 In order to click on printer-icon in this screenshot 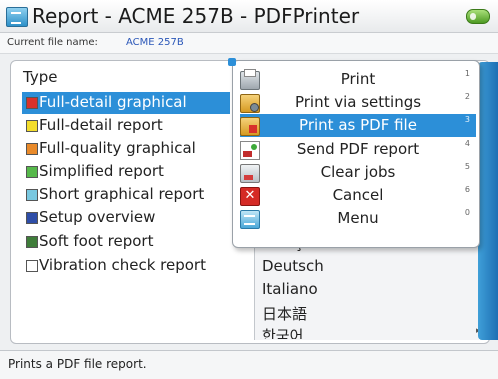, I will do `click(250, 79)`.